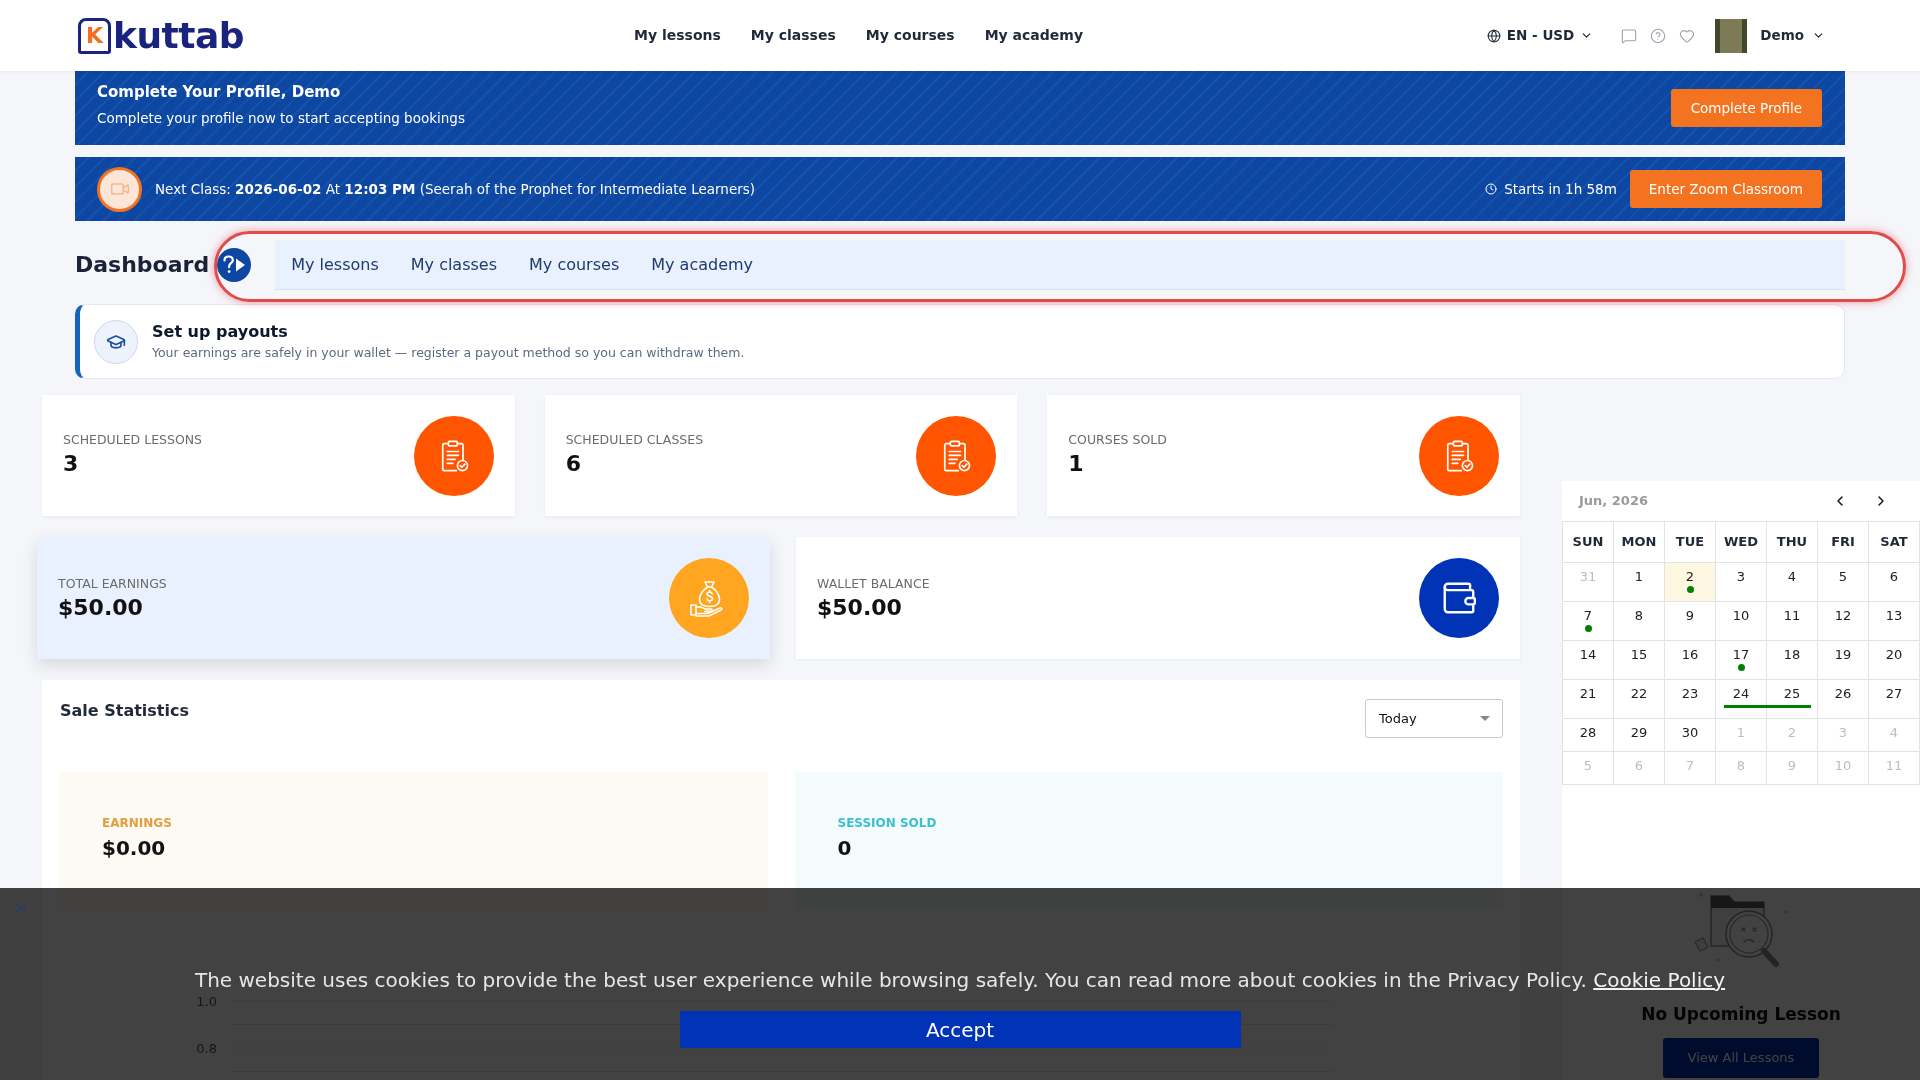  I want to click on accept-button: Accept, so click(960, 1029).